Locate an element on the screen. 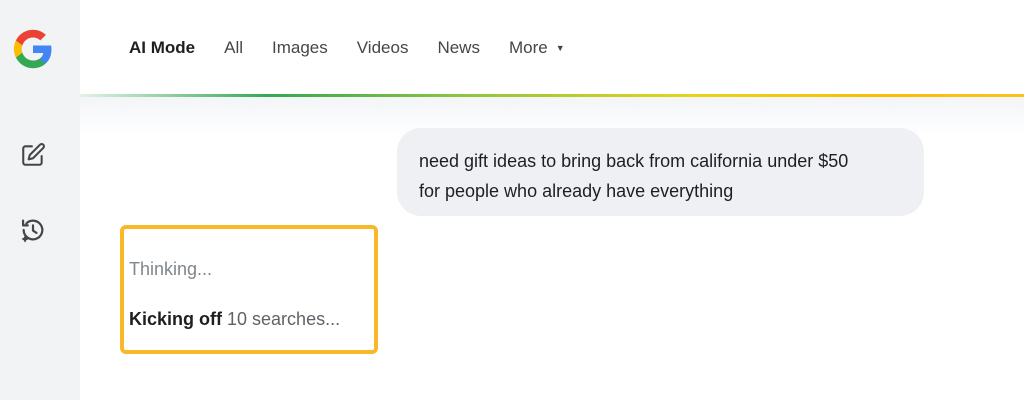  tab-label: All is located at coordinates (234, 47).